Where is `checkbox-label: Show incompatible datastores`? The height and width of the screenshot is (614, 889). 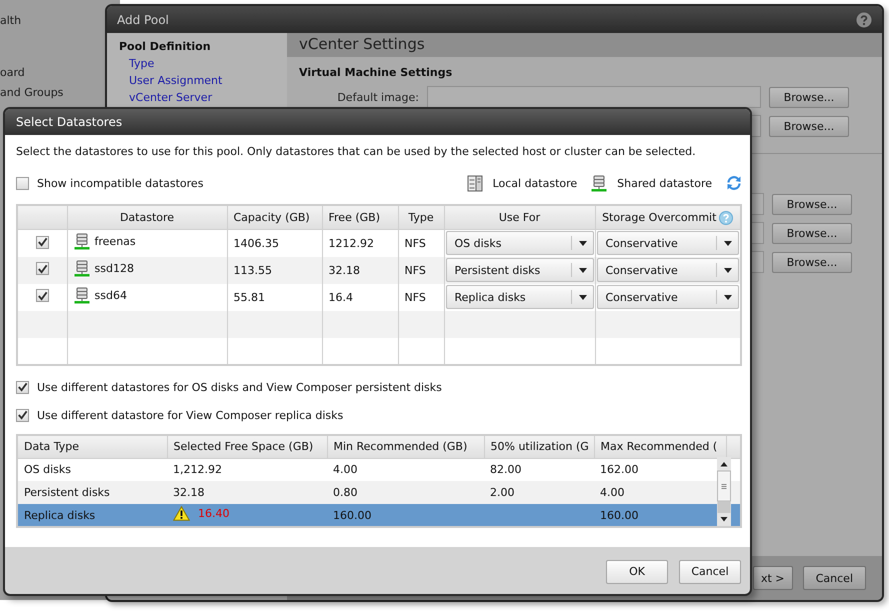
checkbox-label: Show incompatible datastores is located at coordinates (120, 183).